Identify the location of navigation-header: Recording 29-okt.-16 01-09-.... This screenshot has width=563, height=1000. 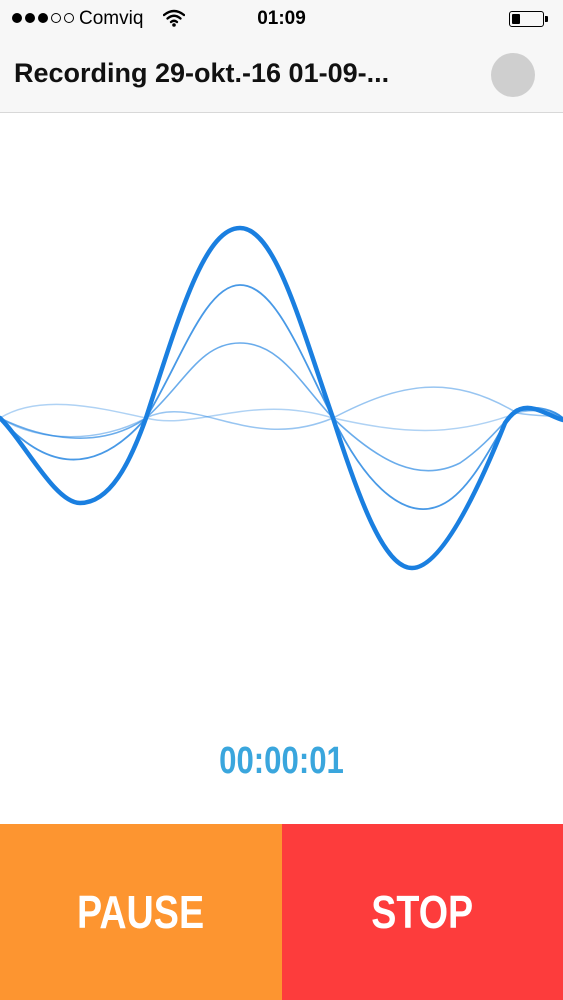
(281, 75).